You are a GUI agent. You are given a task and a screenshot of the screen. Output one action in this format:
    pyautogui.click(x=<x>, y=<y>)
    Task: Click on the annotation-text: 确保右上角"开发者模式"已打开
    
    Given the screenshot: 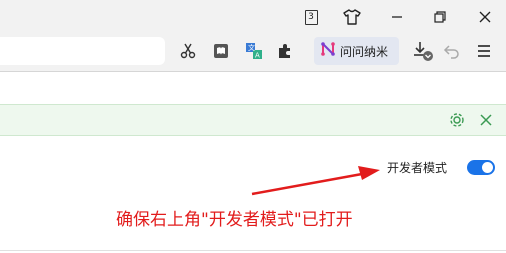 What is the action you would take?
    pyautogui.click(x=234, y=220)
    